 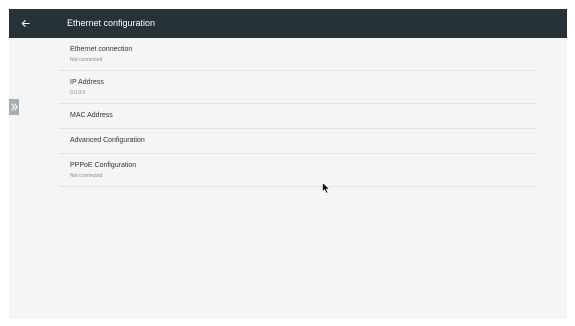 What do you see at coordinates (297, 141) in the screenshot?
I see `advanced-configuration-item: Advanced Configuration` at bounding box center [297, 141].